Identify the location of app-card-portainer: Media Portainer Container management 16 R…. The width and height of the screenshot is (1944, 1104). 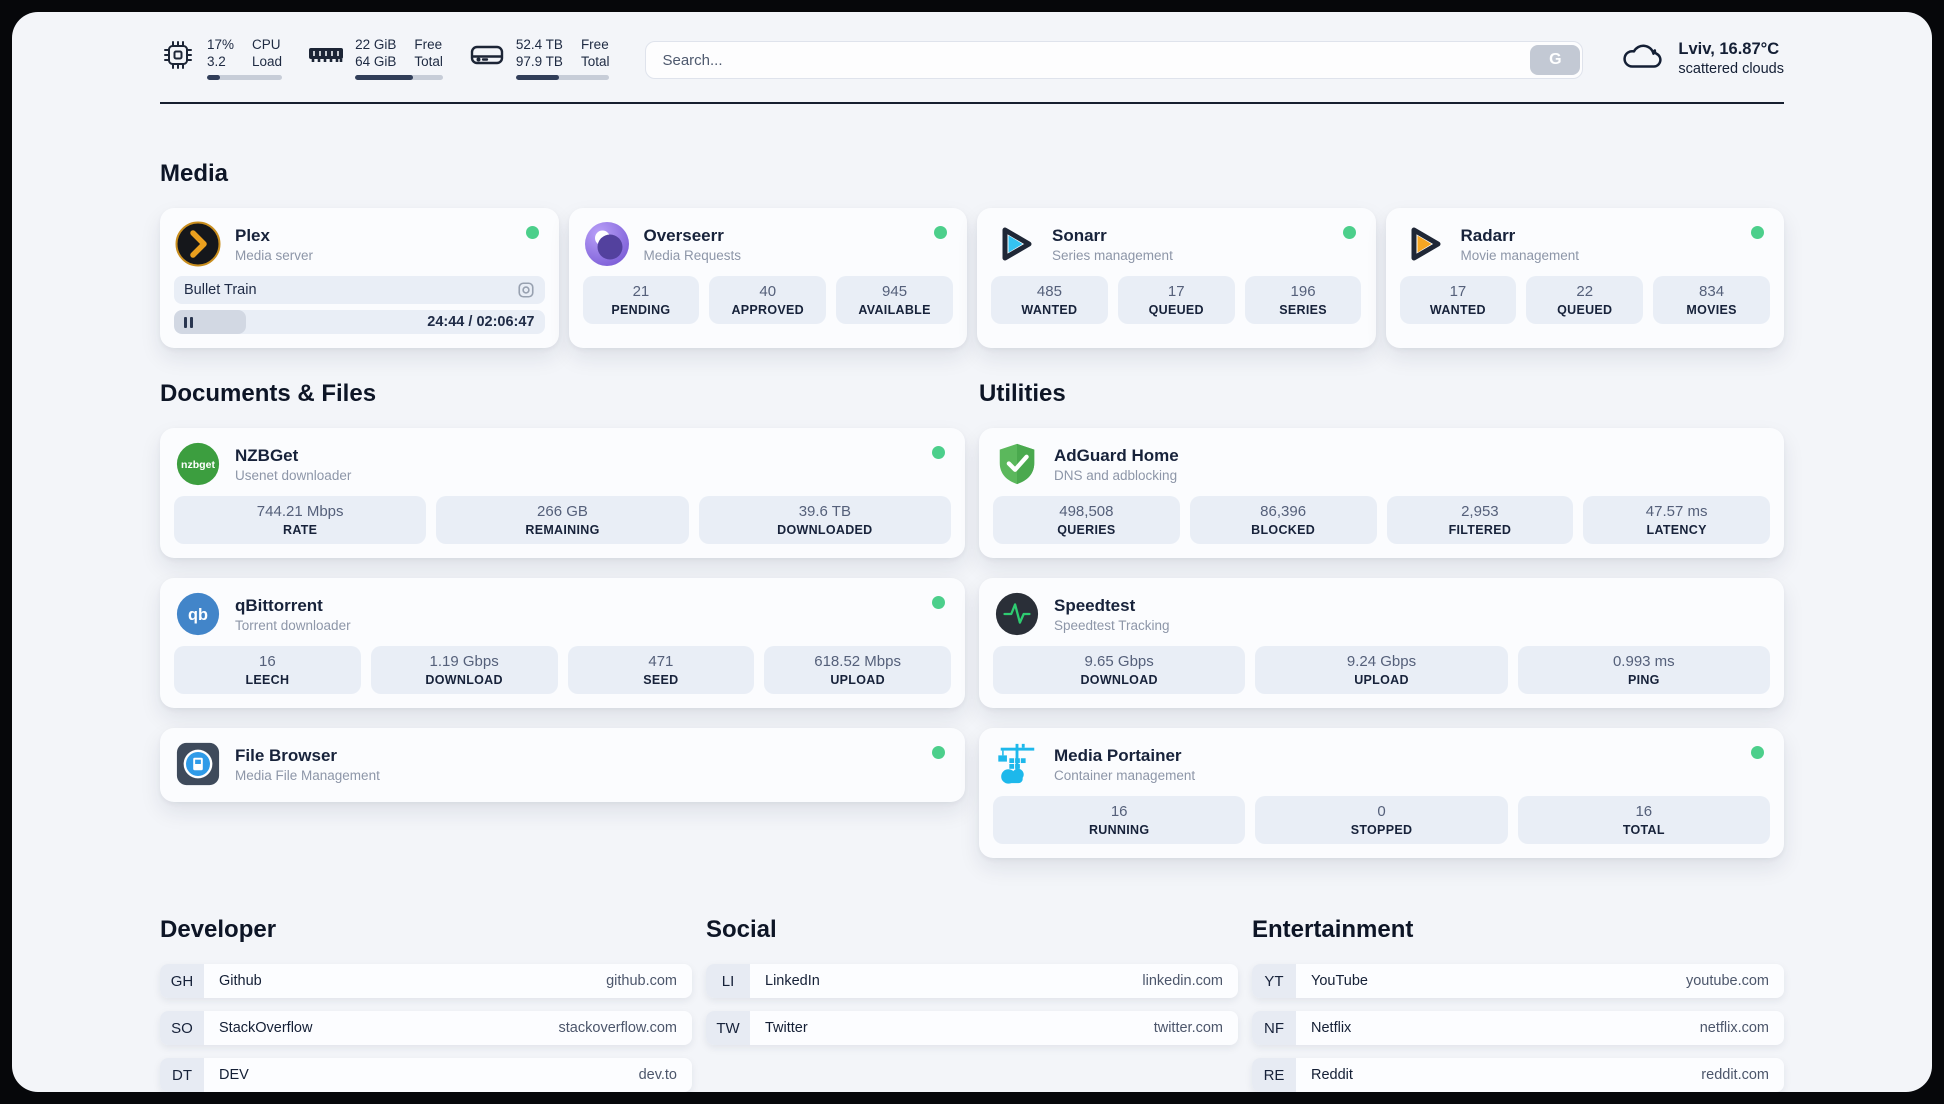
(1381, 793).